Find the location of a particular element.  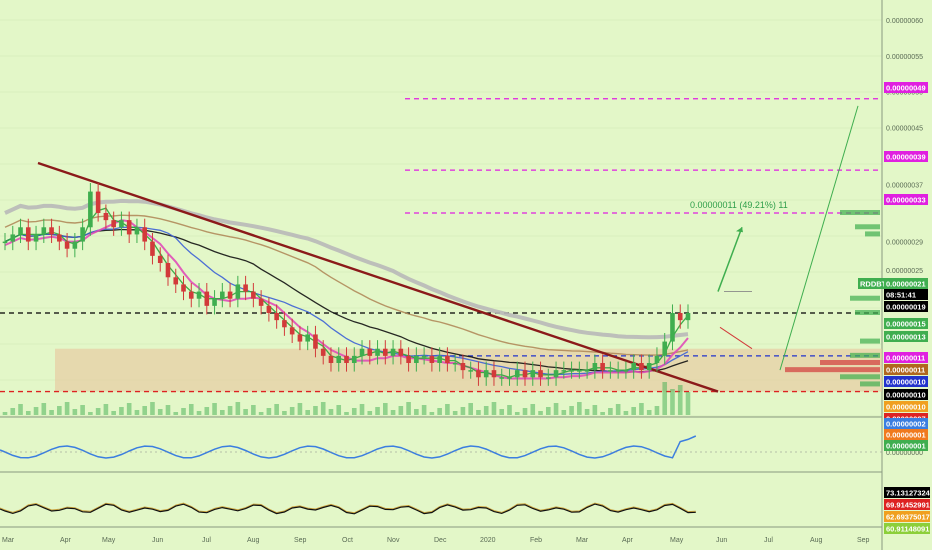

x-tick-label: Jun is located at coordinates (721, 540).